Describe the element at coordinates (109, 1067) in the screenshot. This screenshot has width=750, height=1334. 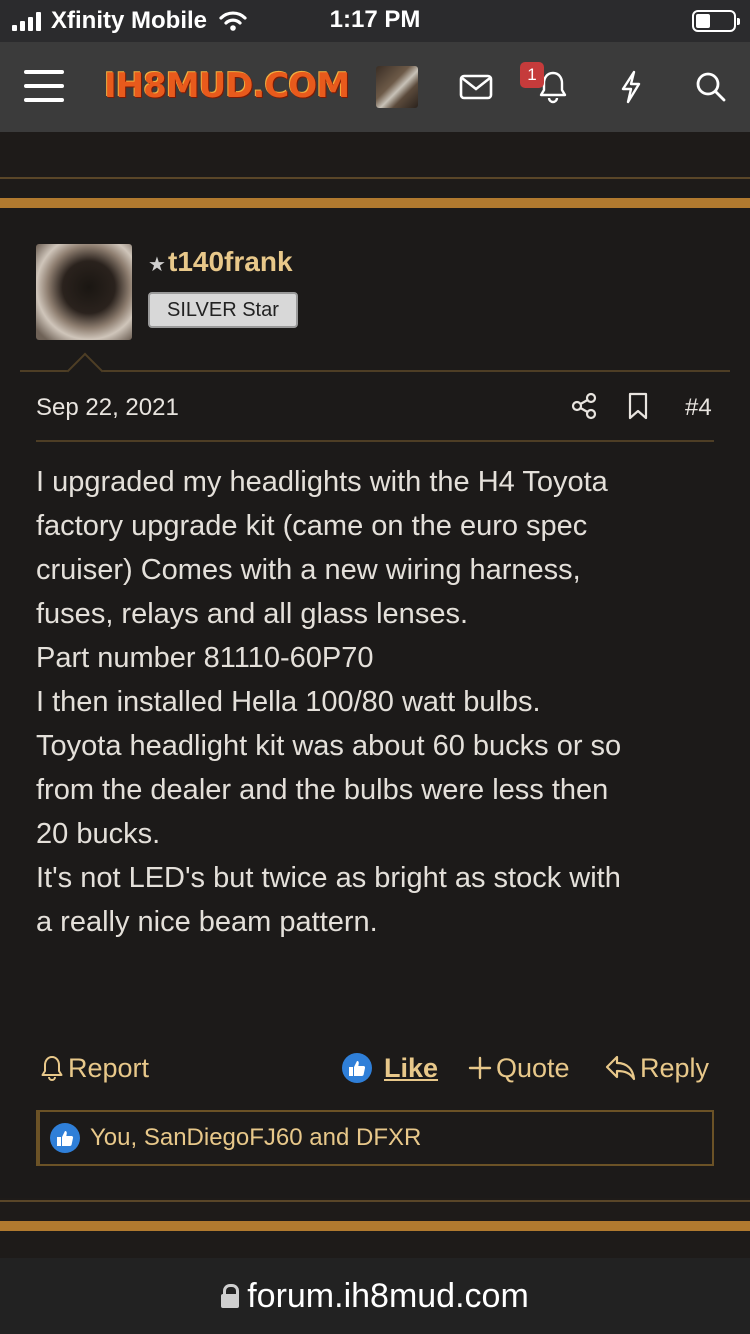
I see `report-label: Report` at that location.